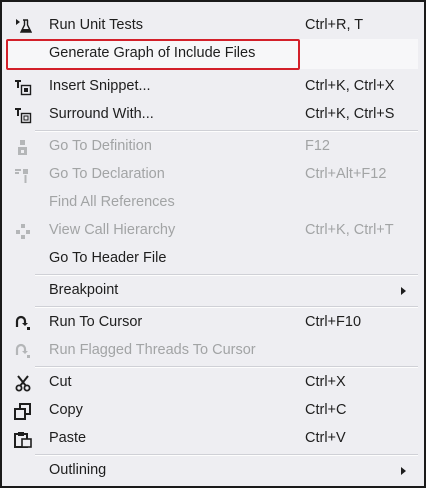 The height and width of the screenshot is (492, 430). I want to click on flask-icon, so click(23, 26).